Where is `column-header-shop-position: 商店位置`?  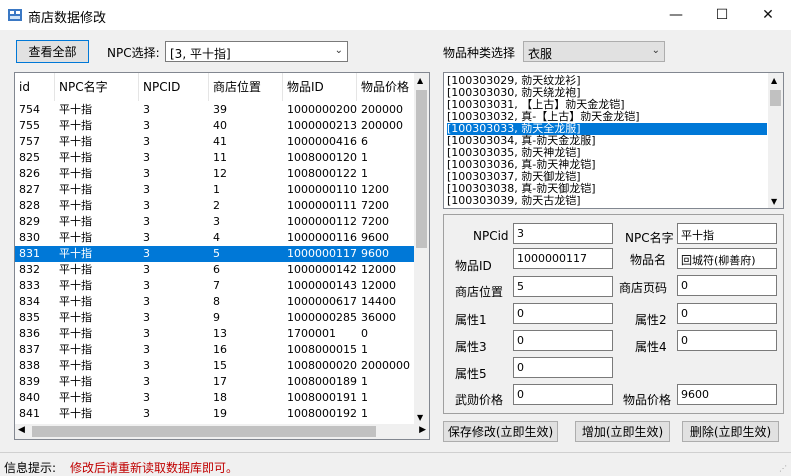
column-header-shop-position: 商店位置 is located at coordinates (246, 87).